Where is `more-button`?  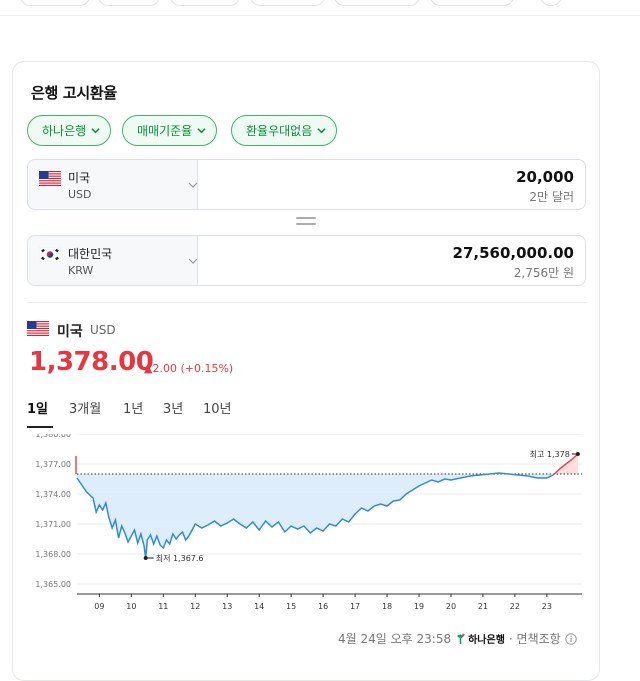 more-button is located at coordinates (551, 3).